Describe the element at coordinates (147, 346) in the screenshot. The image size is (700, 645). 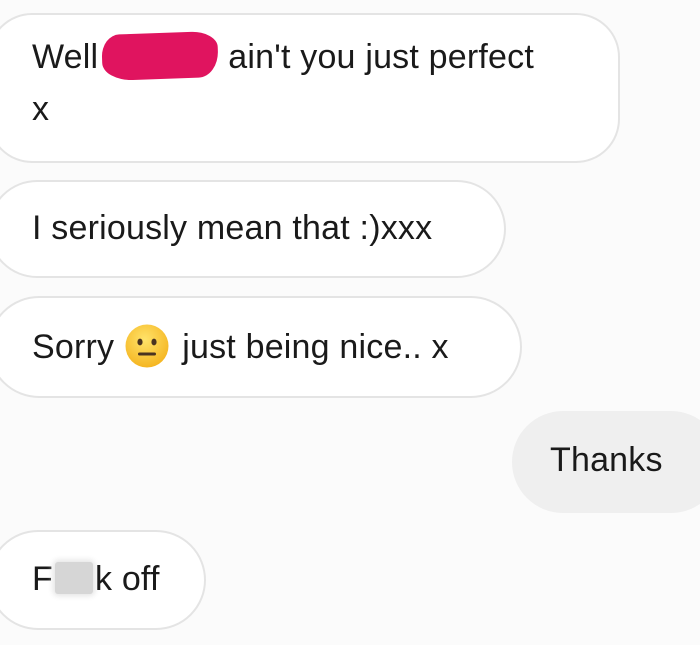
I see `neutral-face-emoji-icon` at that location.